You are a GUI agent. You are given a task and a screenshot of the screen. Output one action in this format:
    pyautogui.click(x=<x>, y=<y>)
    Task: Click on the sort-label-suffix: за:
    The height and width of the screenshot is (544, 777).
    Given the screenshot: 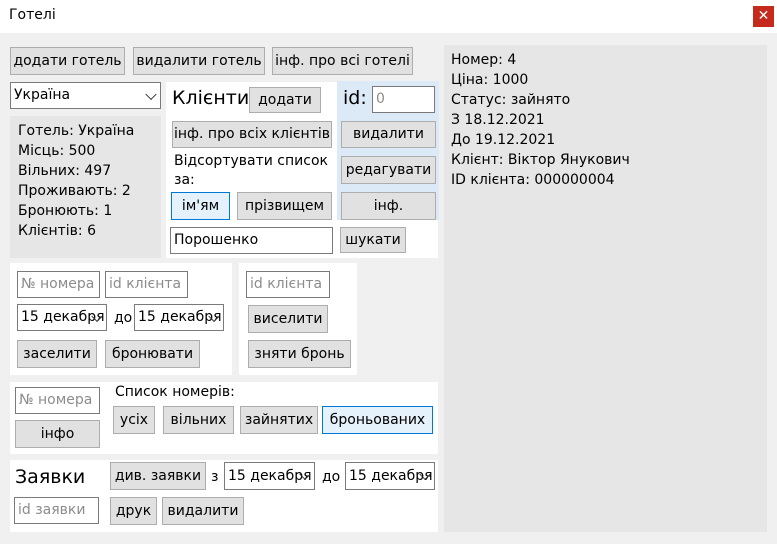 What is the action you would take?
    pyautogui.click(x=184, y=180)
    